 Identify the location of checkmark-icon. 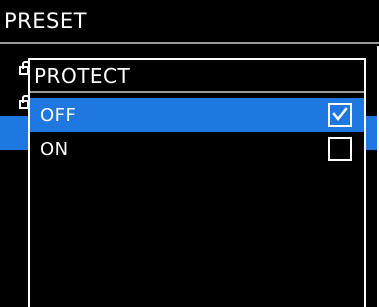
(340, 114).